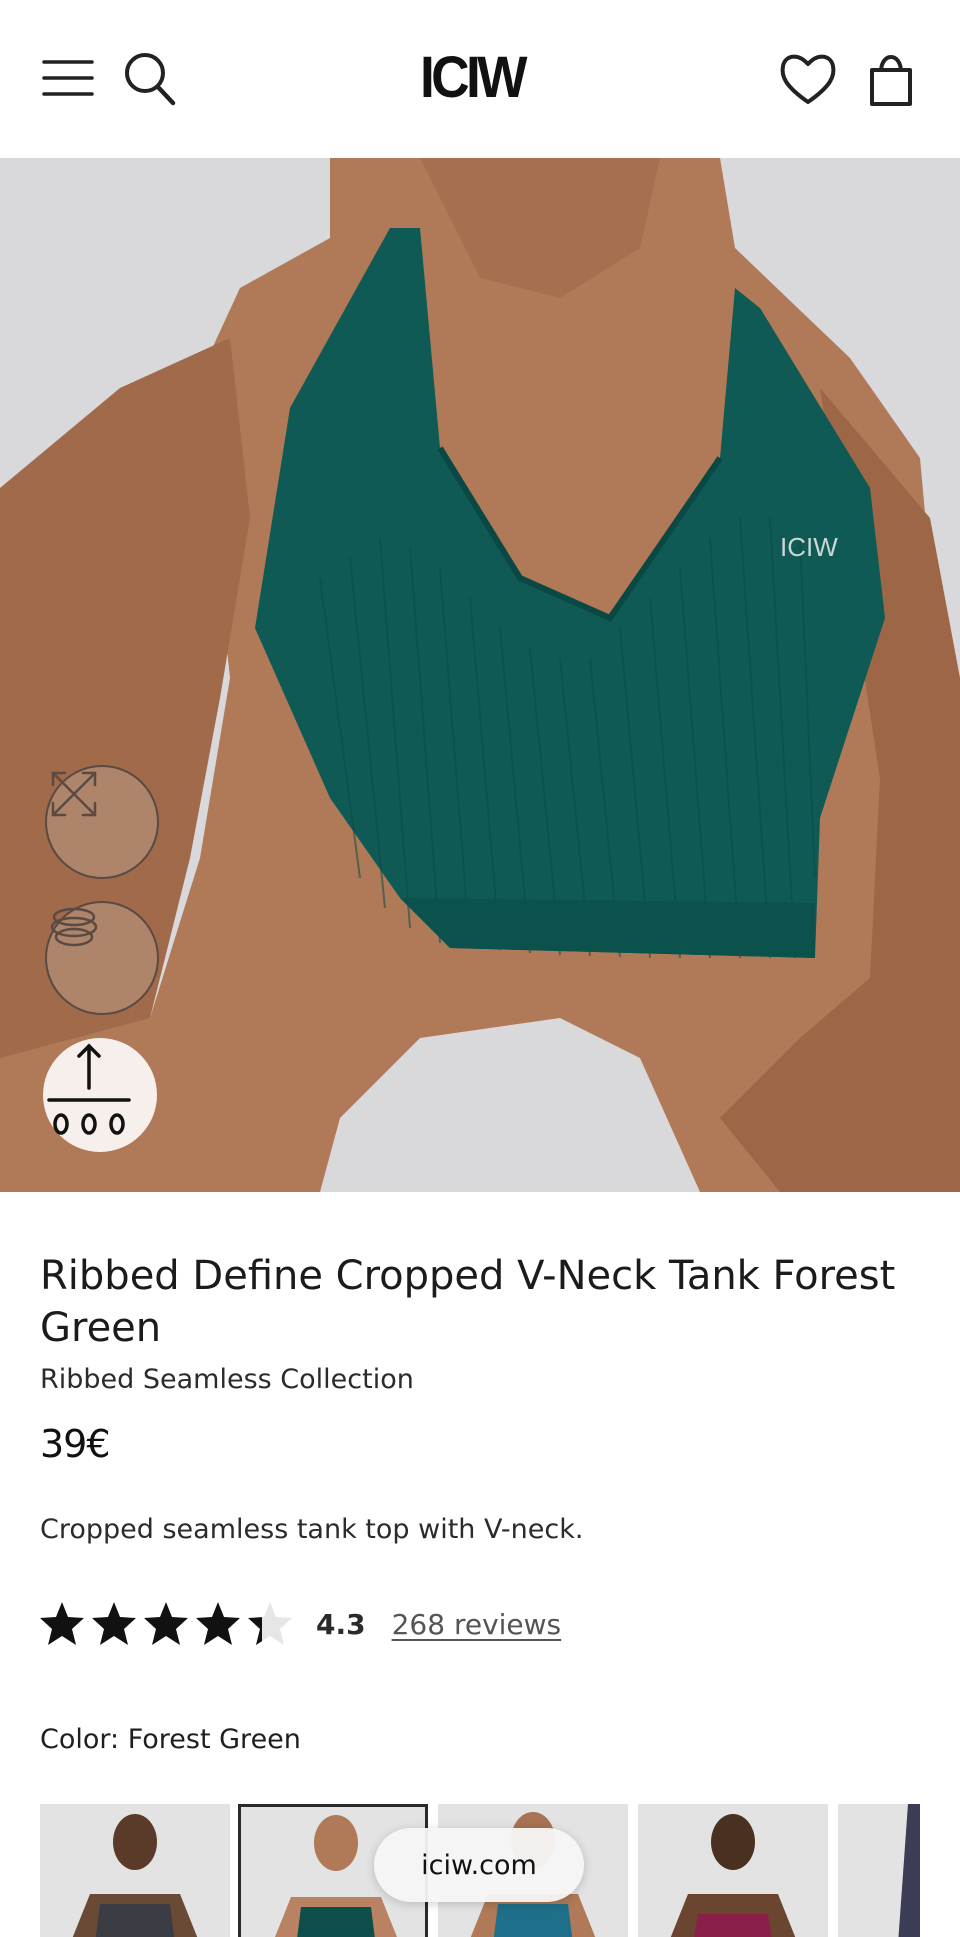 Image resolution: width=960 pixels, height=1937 pixels. I want to click on rotate-3d-button, so click(102, 958).